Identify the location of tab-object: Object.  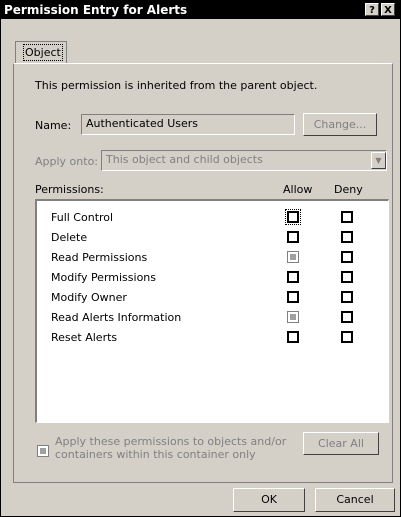
(41, 52).